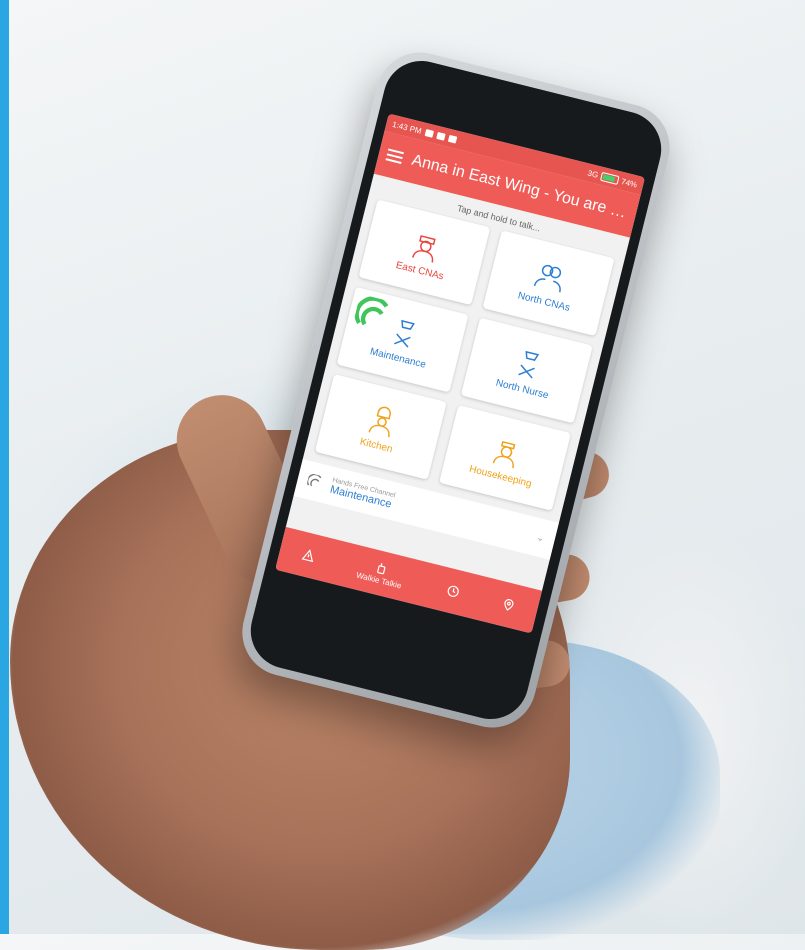 This screenshot has height=950, width=805. I want to click on channel-tile-housekeeping: Housekeeping, so click(505, 458).